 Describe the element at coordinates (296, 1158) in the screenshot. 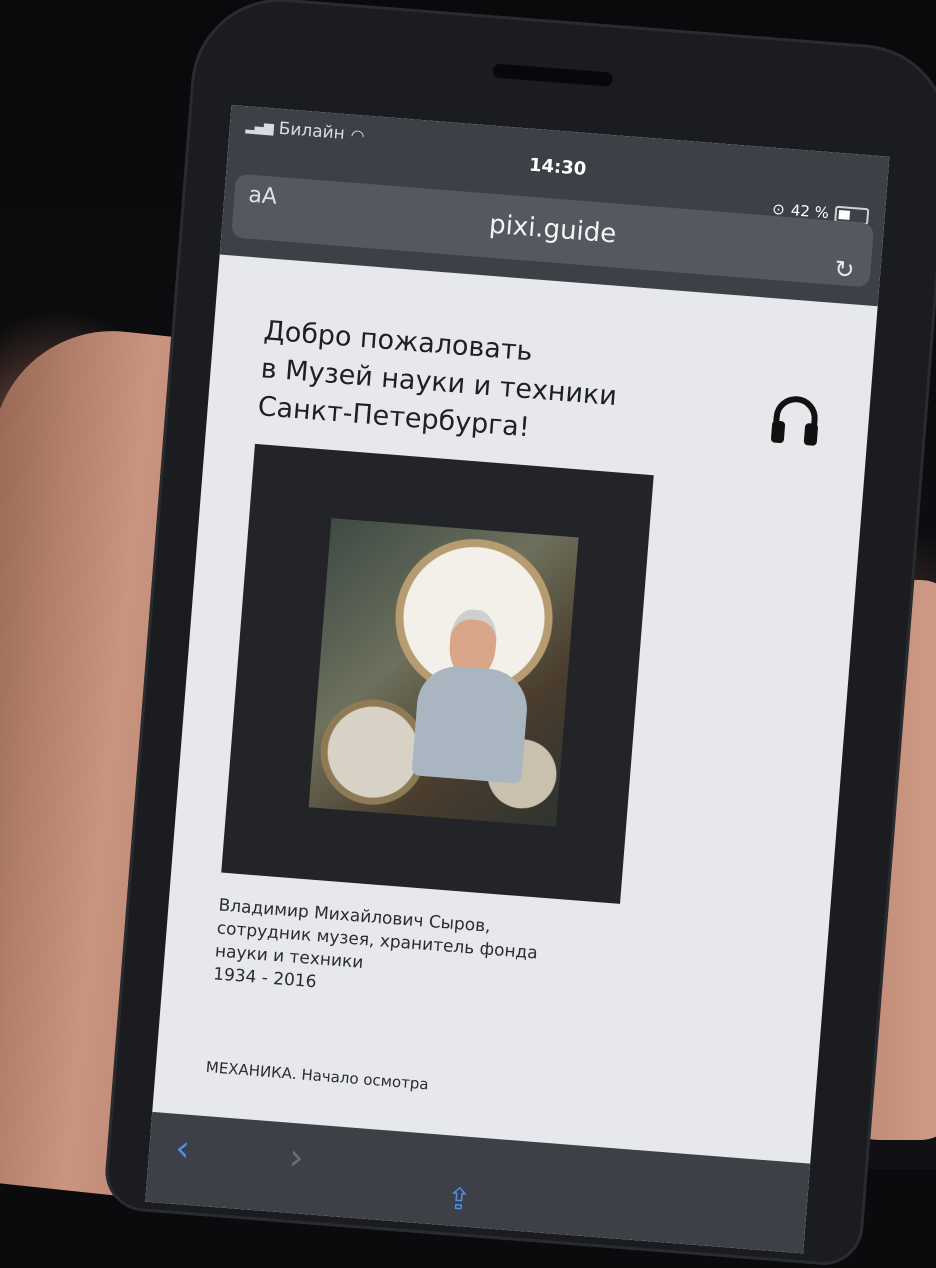

I see `forward-icon: ›` at that location.